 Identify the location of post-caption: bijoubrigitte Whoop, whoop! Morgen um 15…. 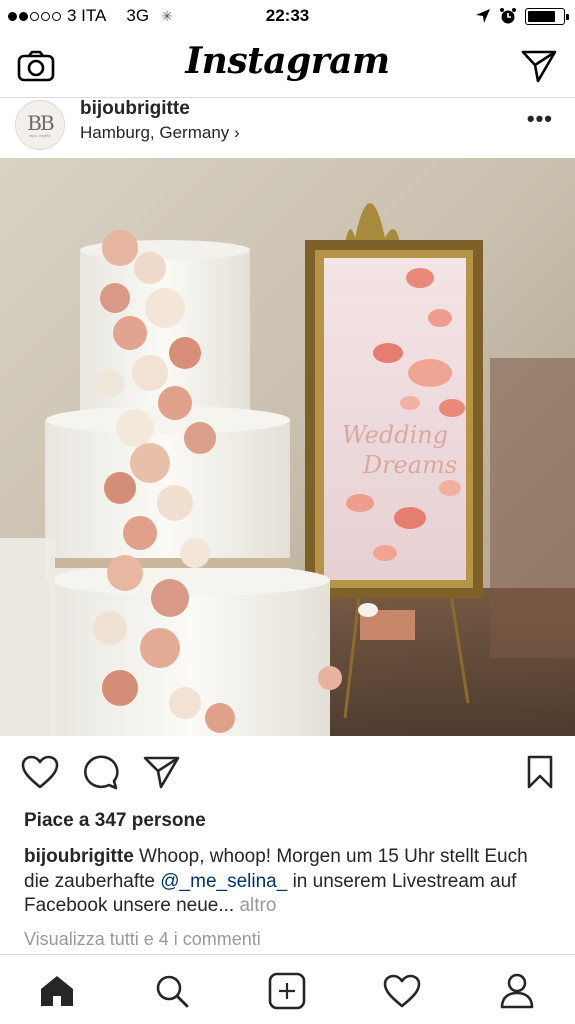
(289, 882).